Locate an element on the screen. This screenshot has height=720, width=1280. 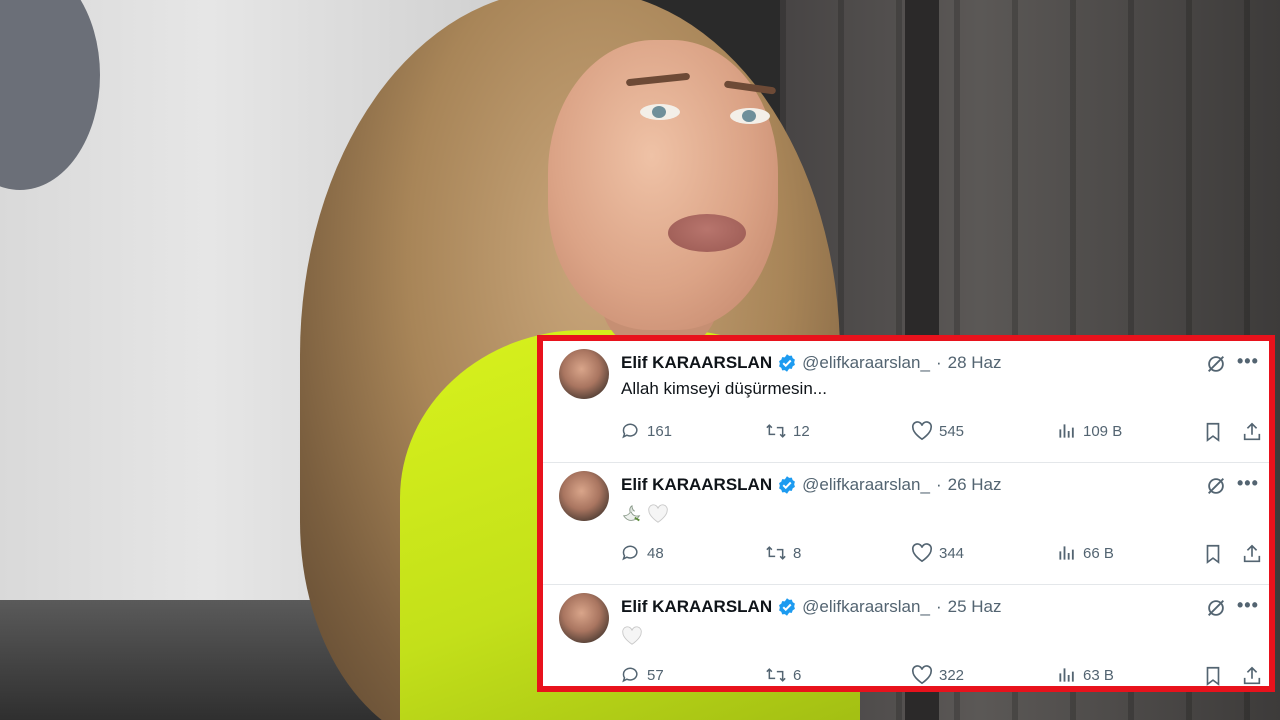
retweet-button: 8 is located at coordinates (783, 553).